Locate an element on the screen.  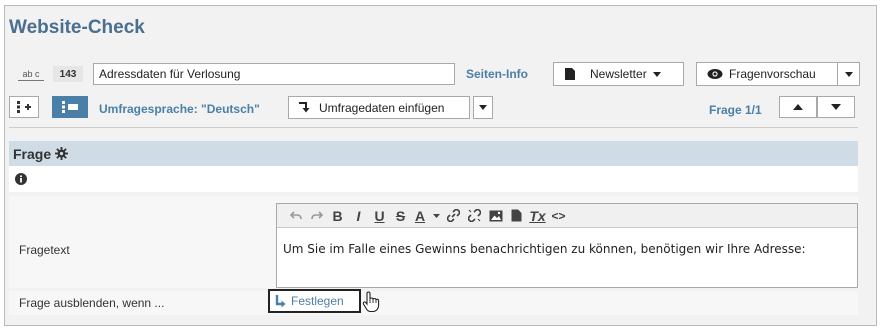
italic-button: I is located at coordinates (358, 216).